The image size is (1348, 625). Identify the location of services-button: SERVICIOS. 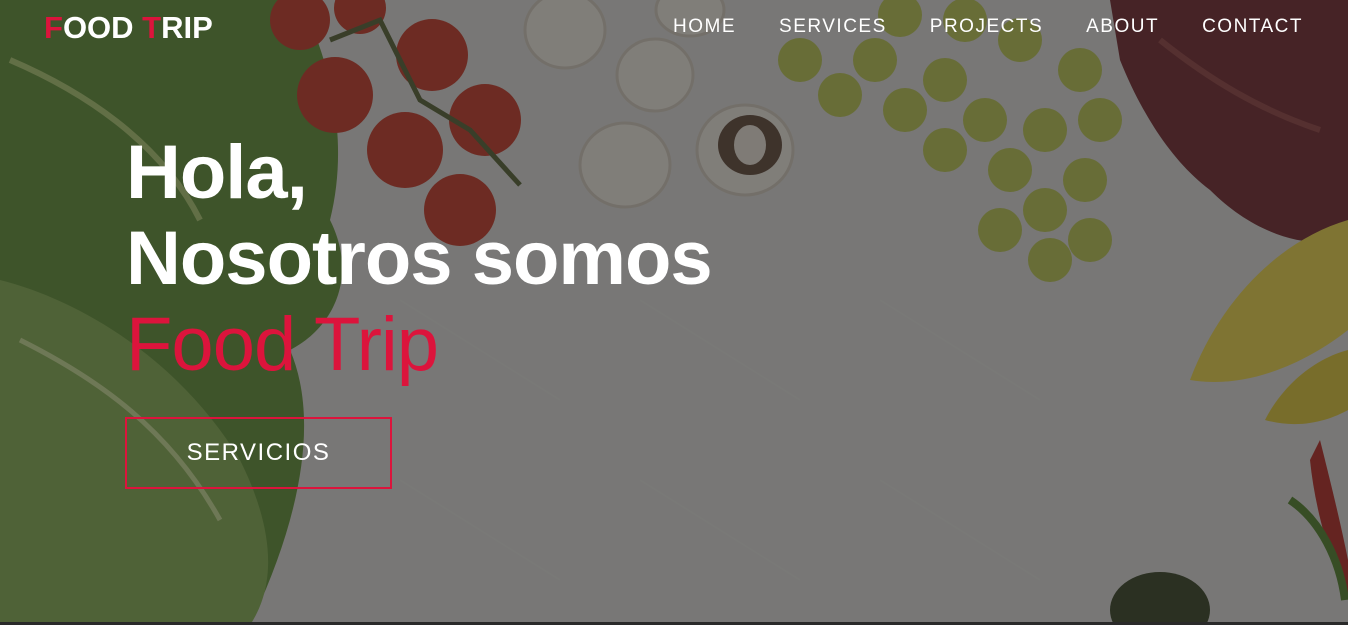
(258, 453).